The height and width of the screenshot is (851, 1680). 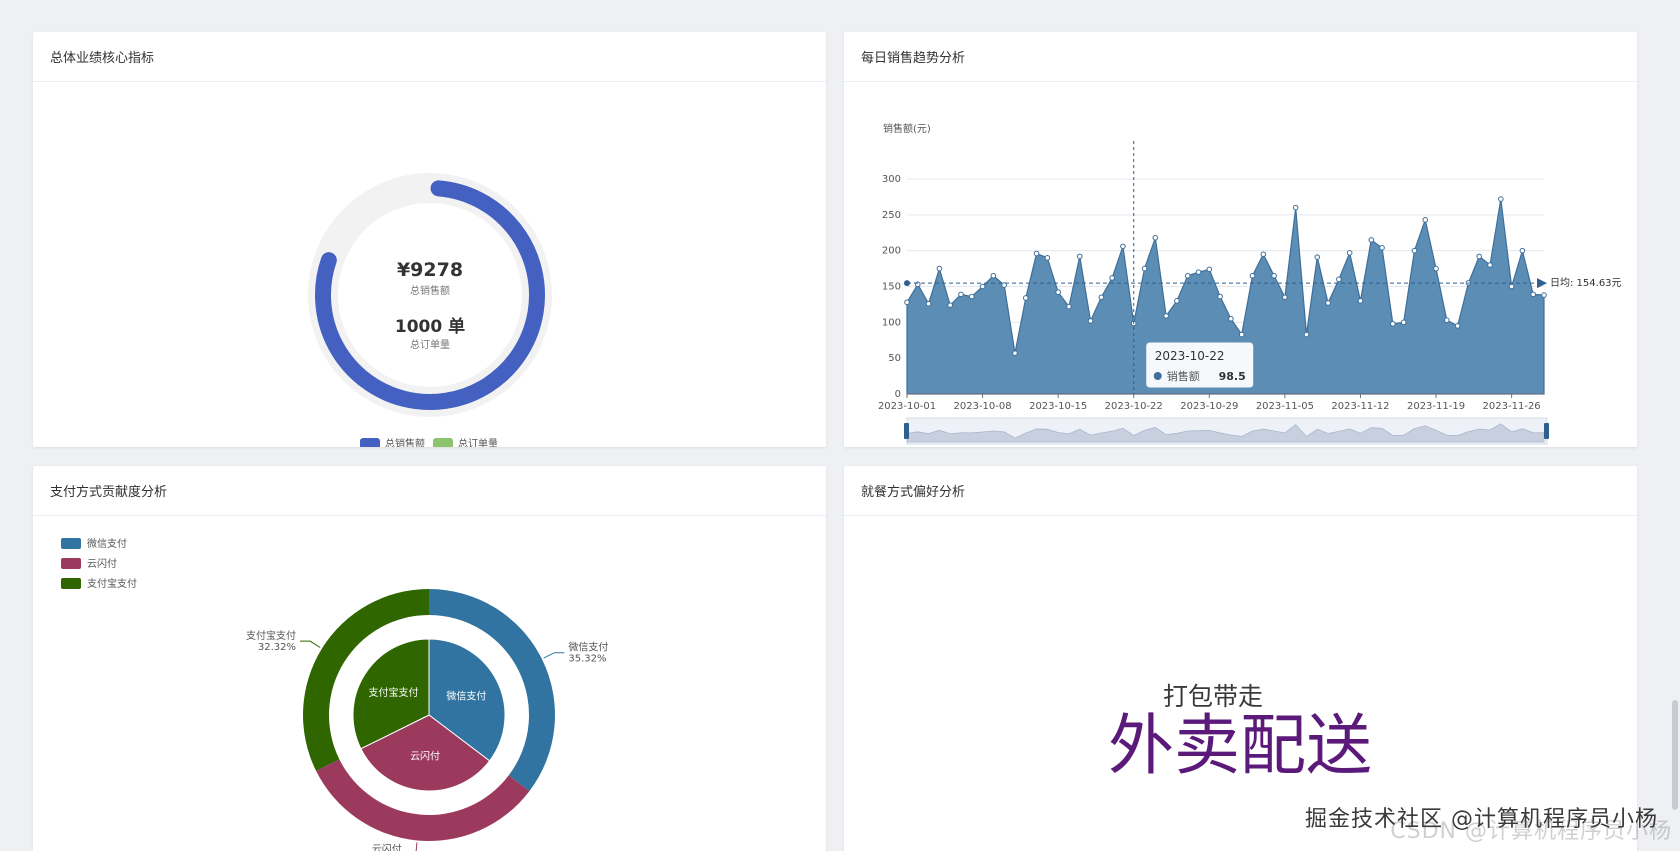 I want to click on kpi-sales-label: 总销售额, so click(x=430, y=290).